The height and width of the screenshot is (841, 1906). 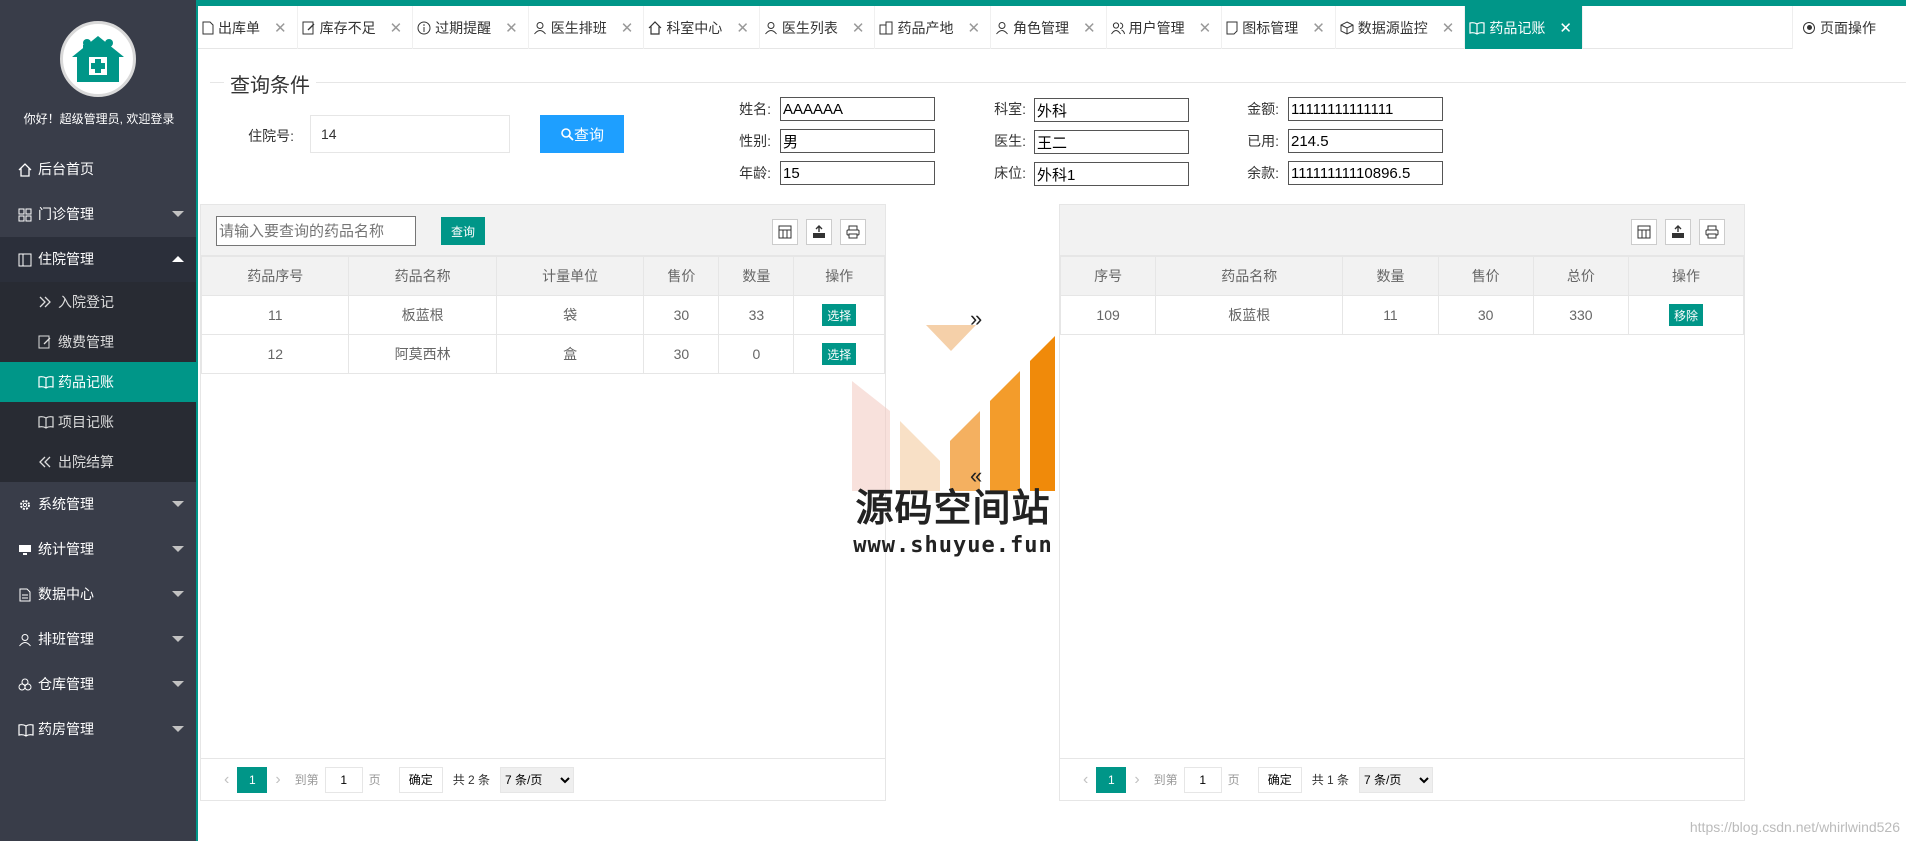 What do you see at coordinates (98, 422) in the screenshot?
I see `sidebar-subitem-item-billing: 项目记账` at bounding box center [98, 422].